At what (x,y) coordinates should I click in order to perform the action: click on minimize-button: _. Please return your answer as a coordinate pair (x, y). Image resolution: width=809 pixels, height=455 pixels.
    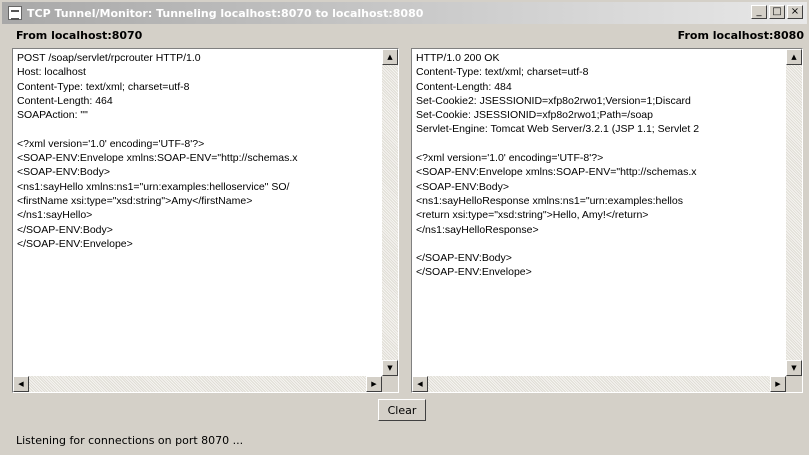
    Looking at the image, I should click on (759, 12).